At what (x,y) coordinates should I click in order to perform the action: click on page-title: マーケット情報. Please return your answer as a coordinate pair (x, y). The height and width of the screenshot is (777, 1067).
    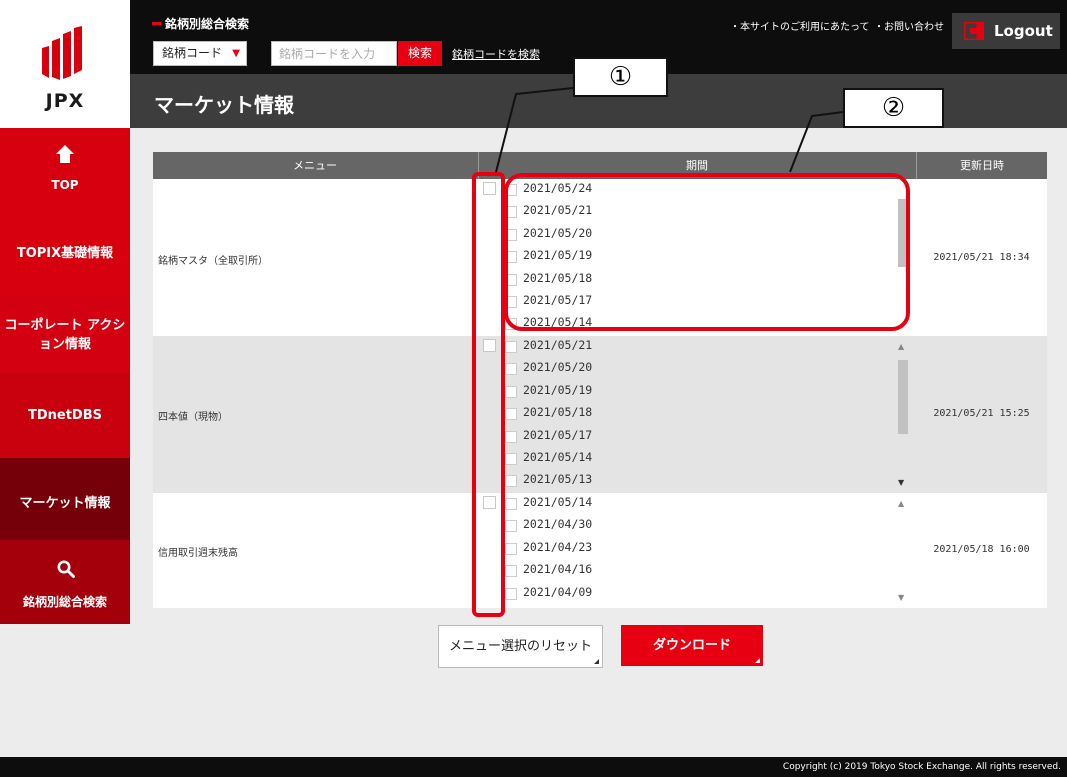
    Looking at the image, I should click on (224, 105).